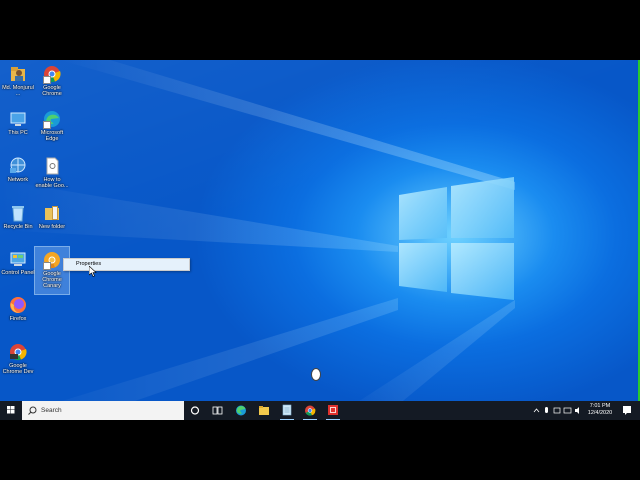 This screenshot has width=640, height=480. I want to click on taskbar-edge, so click(241, 410).